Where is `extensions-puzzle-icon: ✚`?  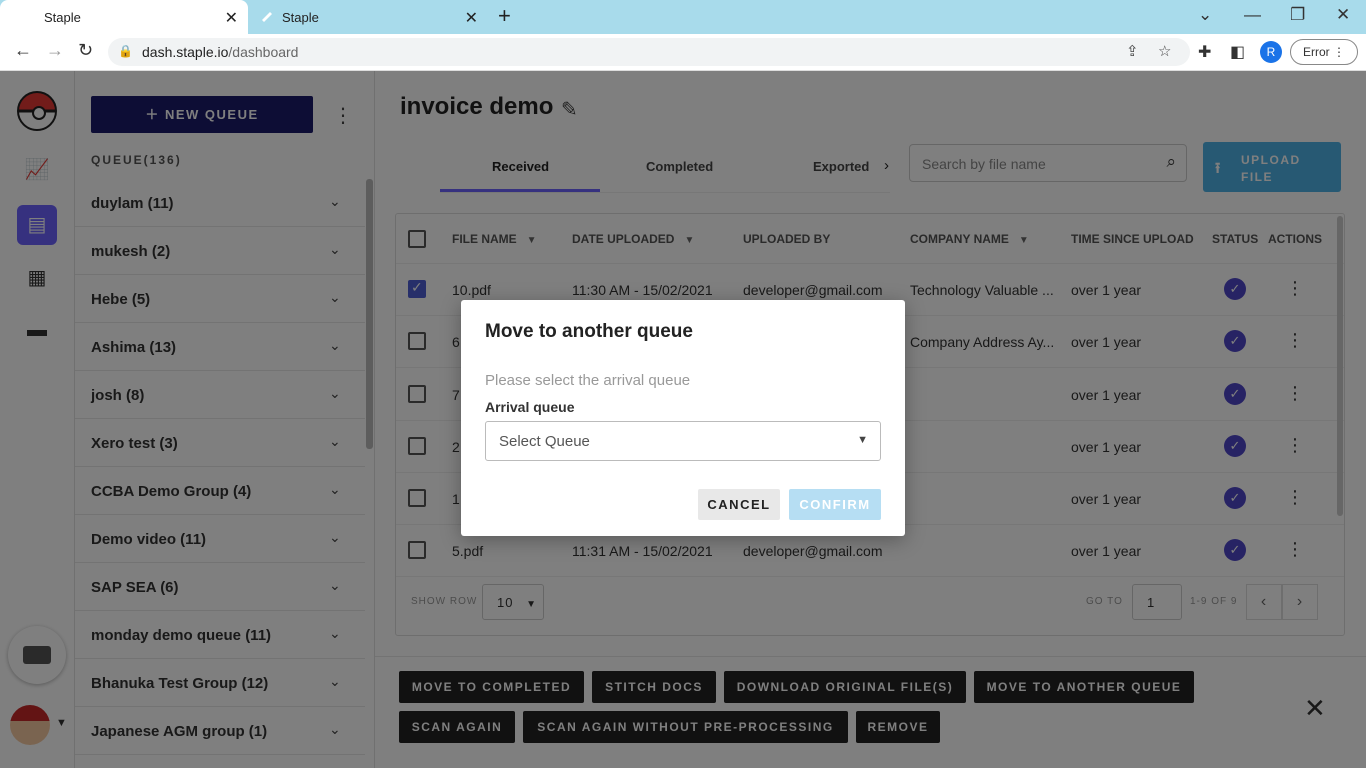
extensions-puzzle-icon: ✚ is located at coordinates (1204, 52).